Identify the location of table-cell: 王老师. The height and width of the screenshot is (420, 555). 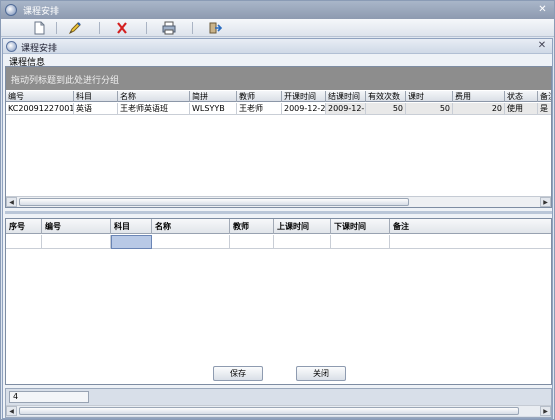
(259, 109).